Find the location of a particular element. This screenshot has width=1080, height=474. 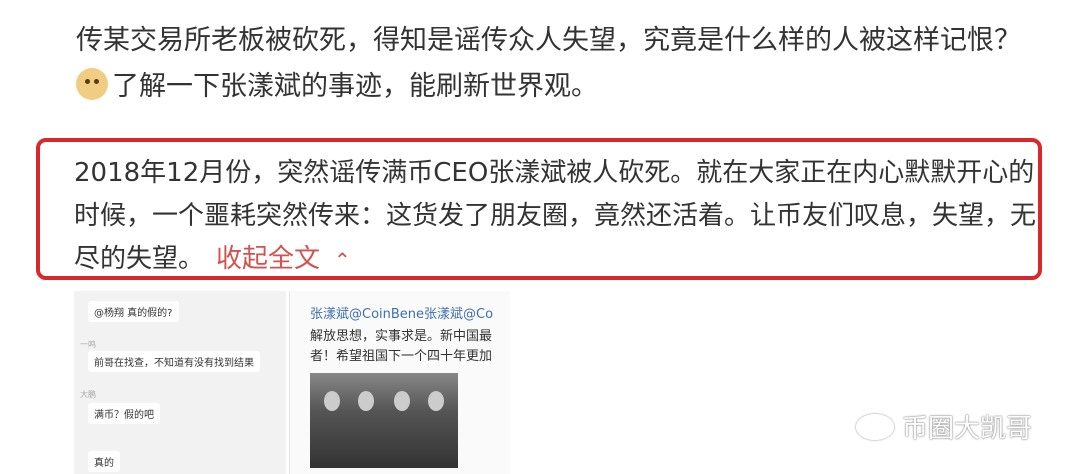

weibo-post-text: 解放思想，实事求是。新中国最者！希望祖国下一个四十年更加 is located at coordinates (401, 346).